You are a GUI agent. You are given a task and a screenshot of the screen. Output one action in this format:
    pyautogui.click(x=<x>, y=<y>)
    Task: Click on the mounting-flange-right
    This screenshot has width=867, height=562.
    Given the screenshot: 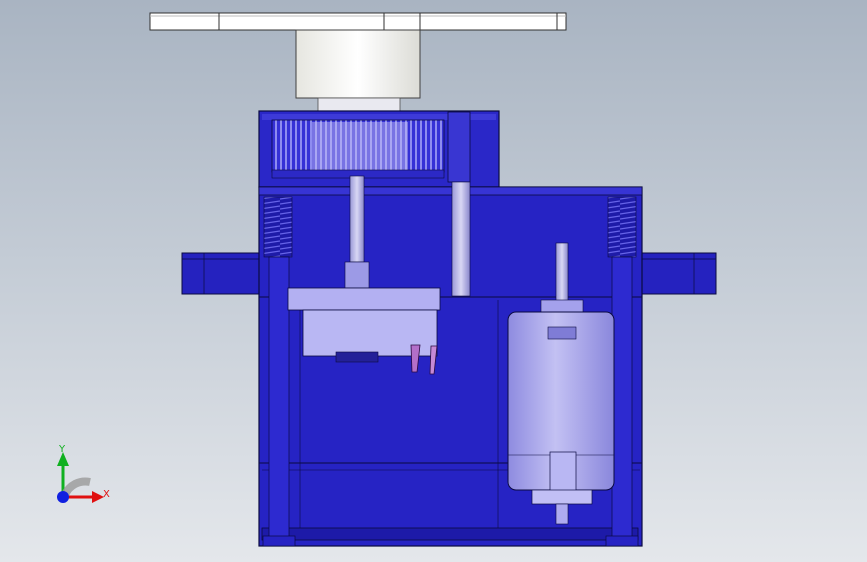 What is the action you would take?
    pyautogui.click(x=673, y=273)
    